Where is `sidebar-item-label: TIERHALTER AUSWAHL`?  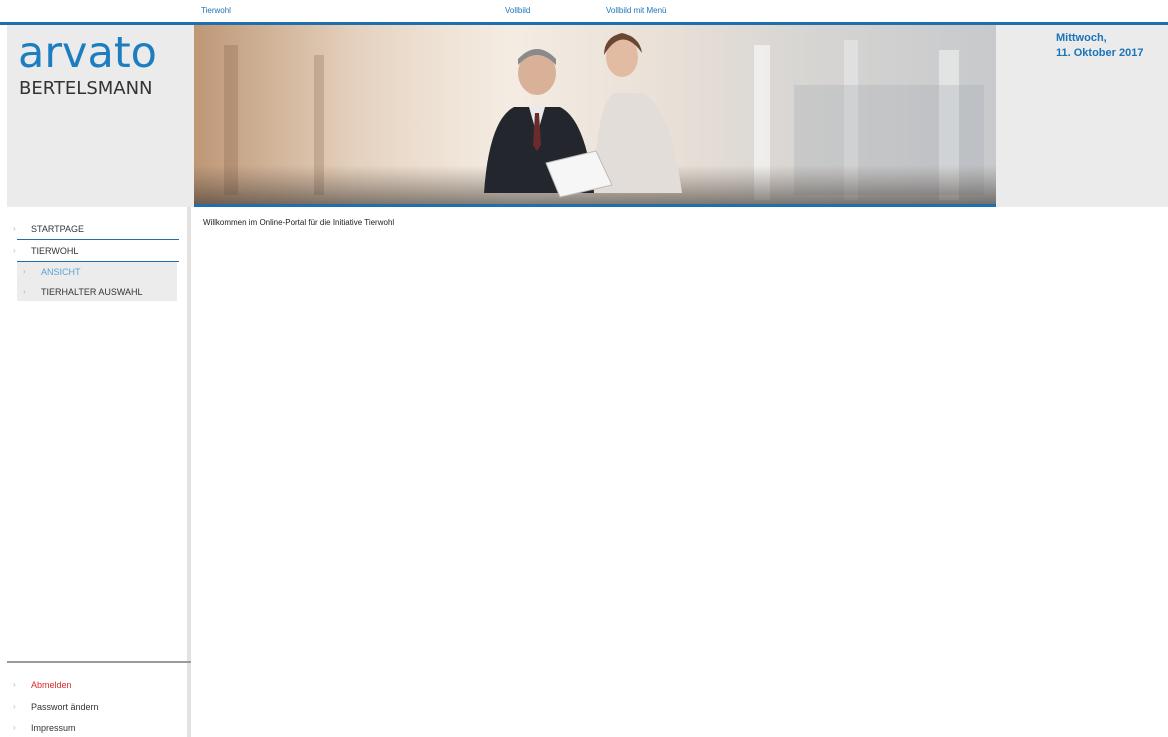 sidebar-item-label: TIERHALTER AUSWAHL is located at coordinates (92, 292).